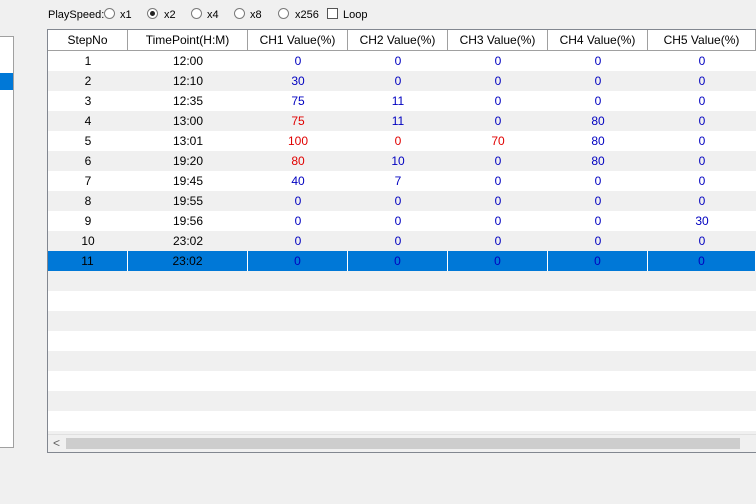 The height and width of the screenshot is (504, 756). Describe the element at coordinates (213, 15) in the screenshot. I see `speed-x4-label: x4` at that location.